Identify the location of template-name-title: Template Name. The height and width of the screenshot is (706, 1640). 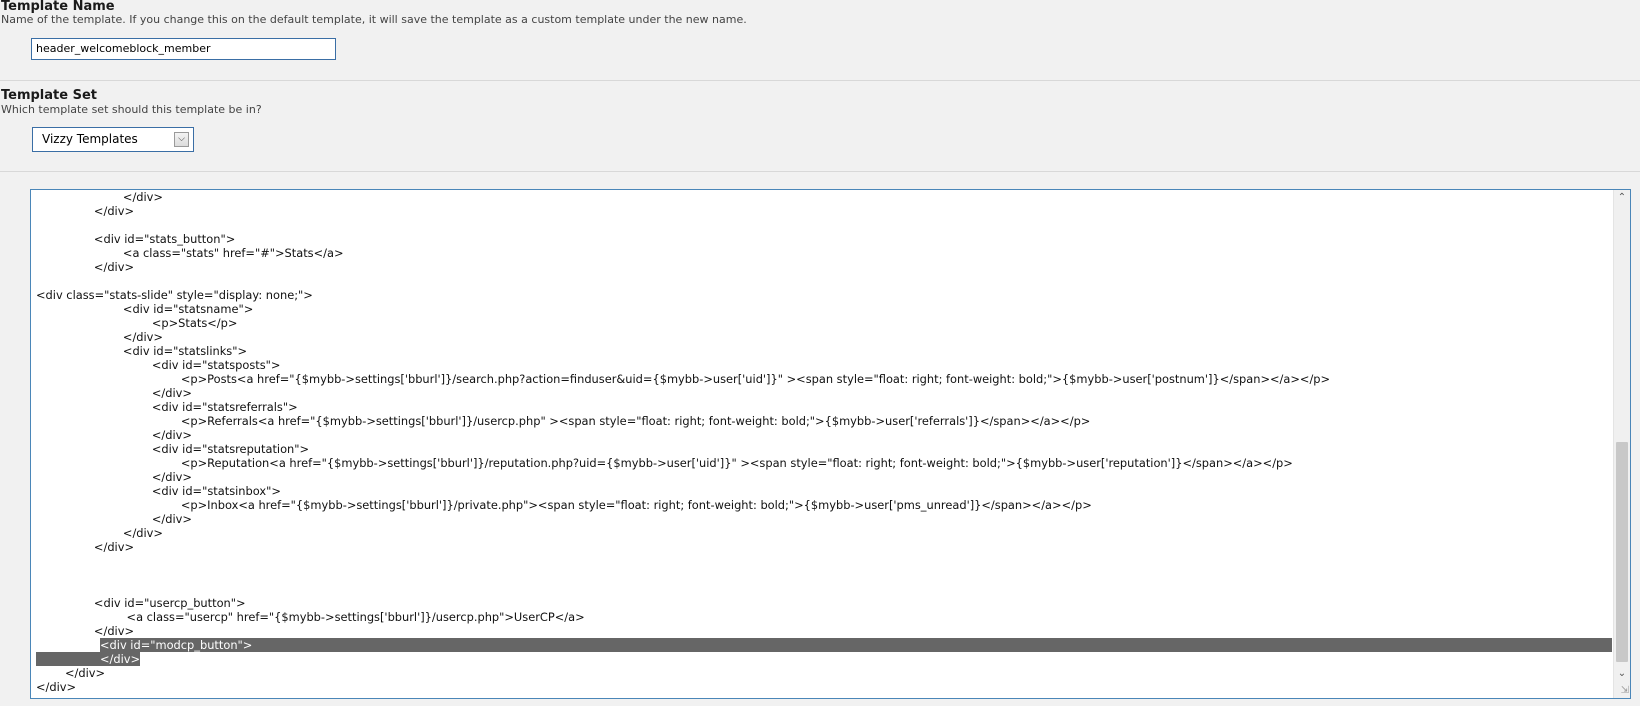
(58, 7).